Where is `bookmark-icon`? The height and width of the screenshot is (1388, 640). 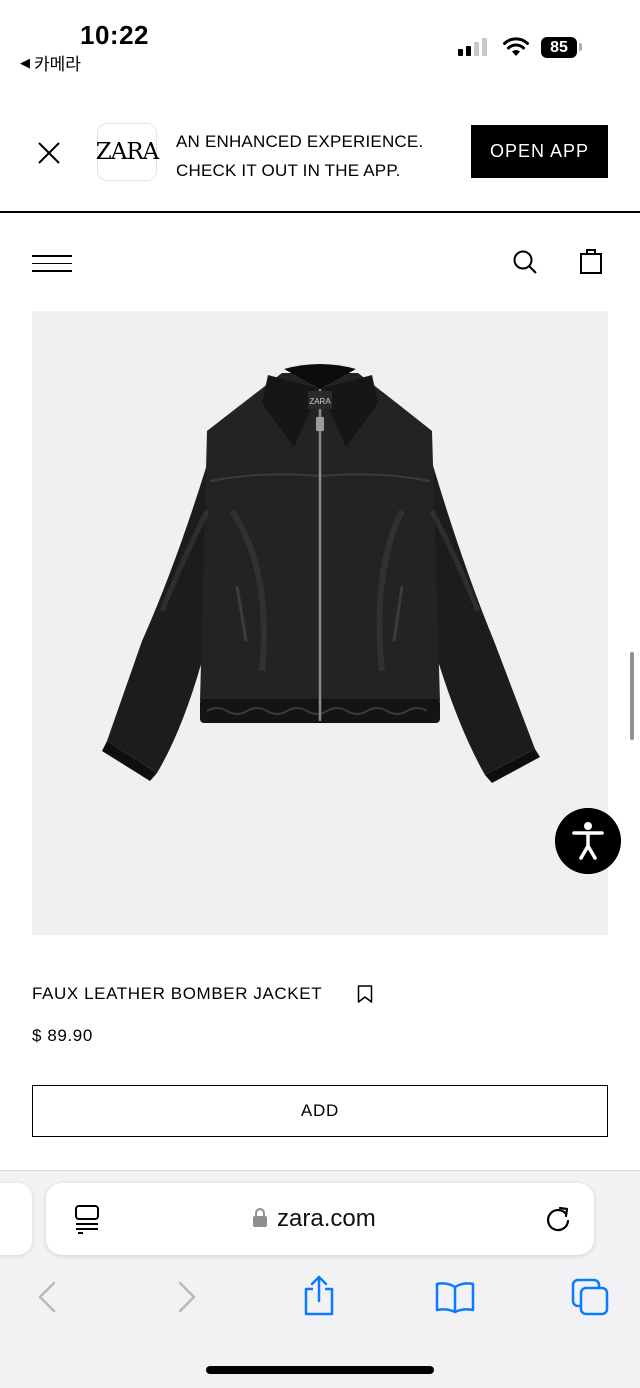 bookmark-icon is located at coordinates (365, 994).